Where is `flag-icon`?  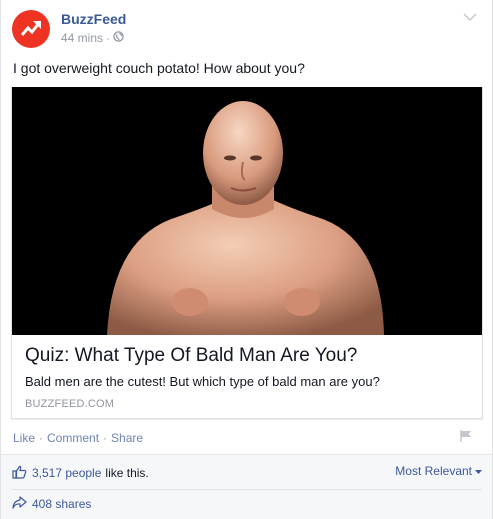
flag-icon is located at coordinates (466, 436).